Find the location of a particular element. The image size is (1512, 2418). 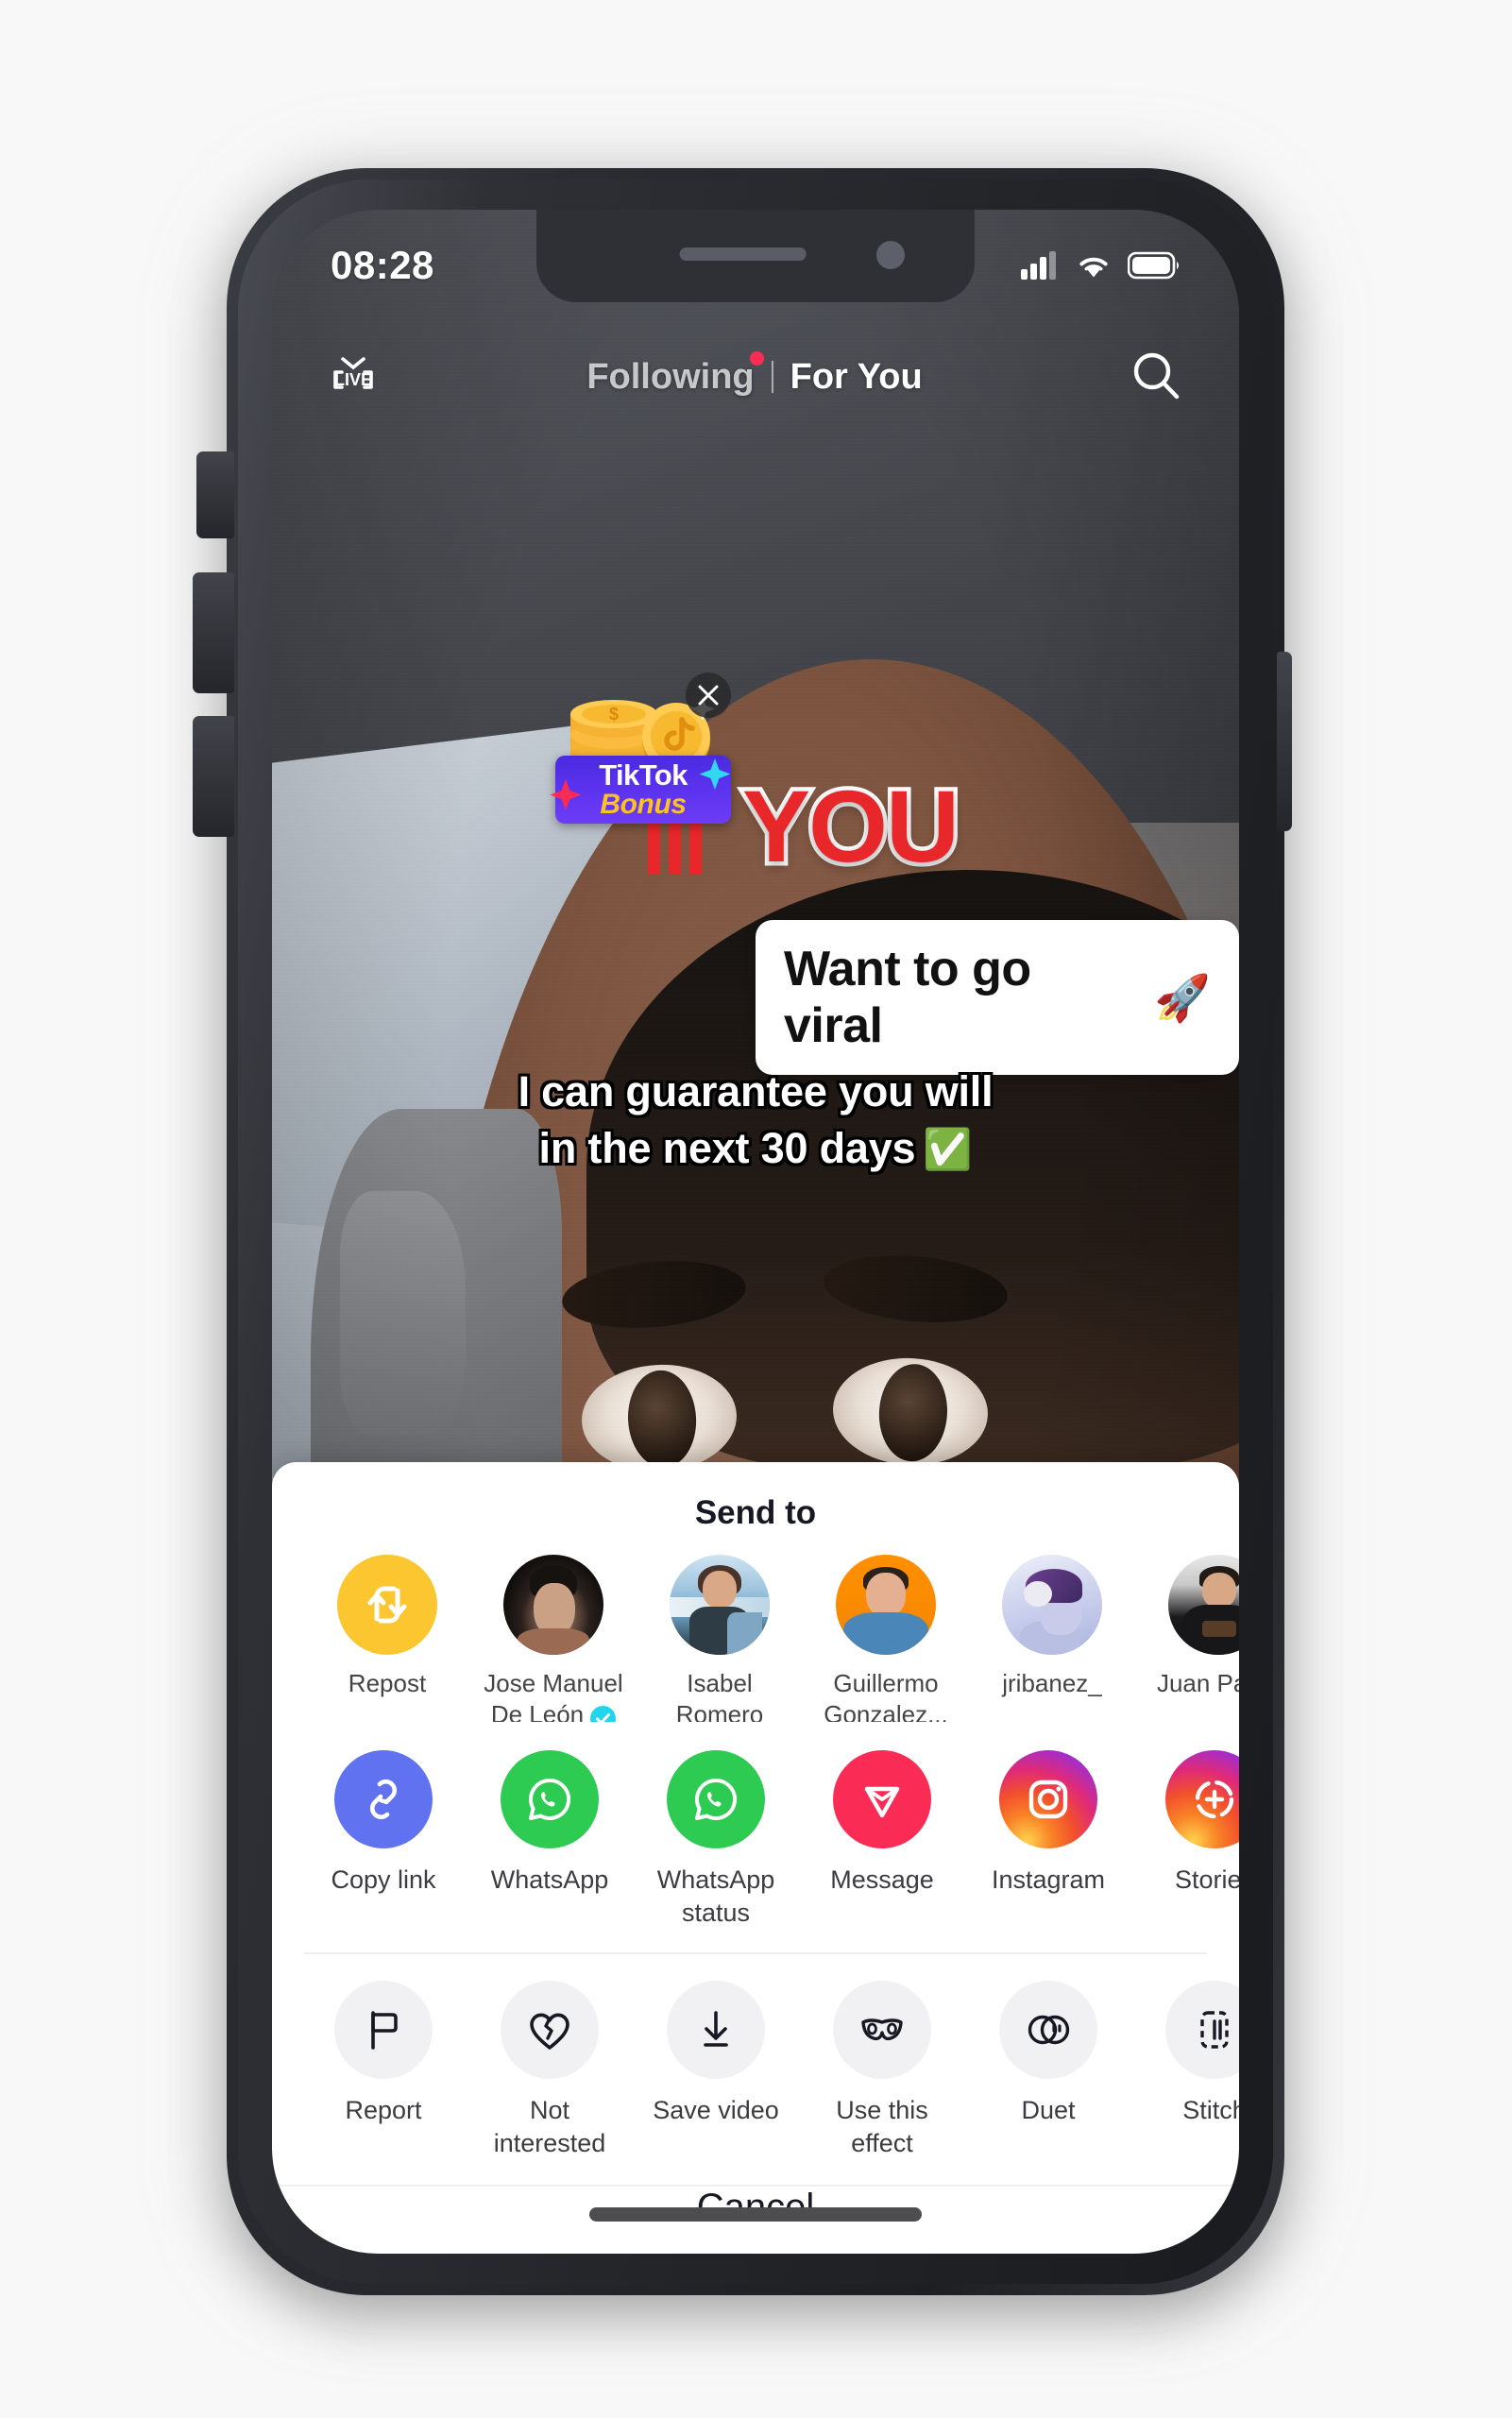

check-mark-icon: ✅ is located at coordinates (948, 1149).